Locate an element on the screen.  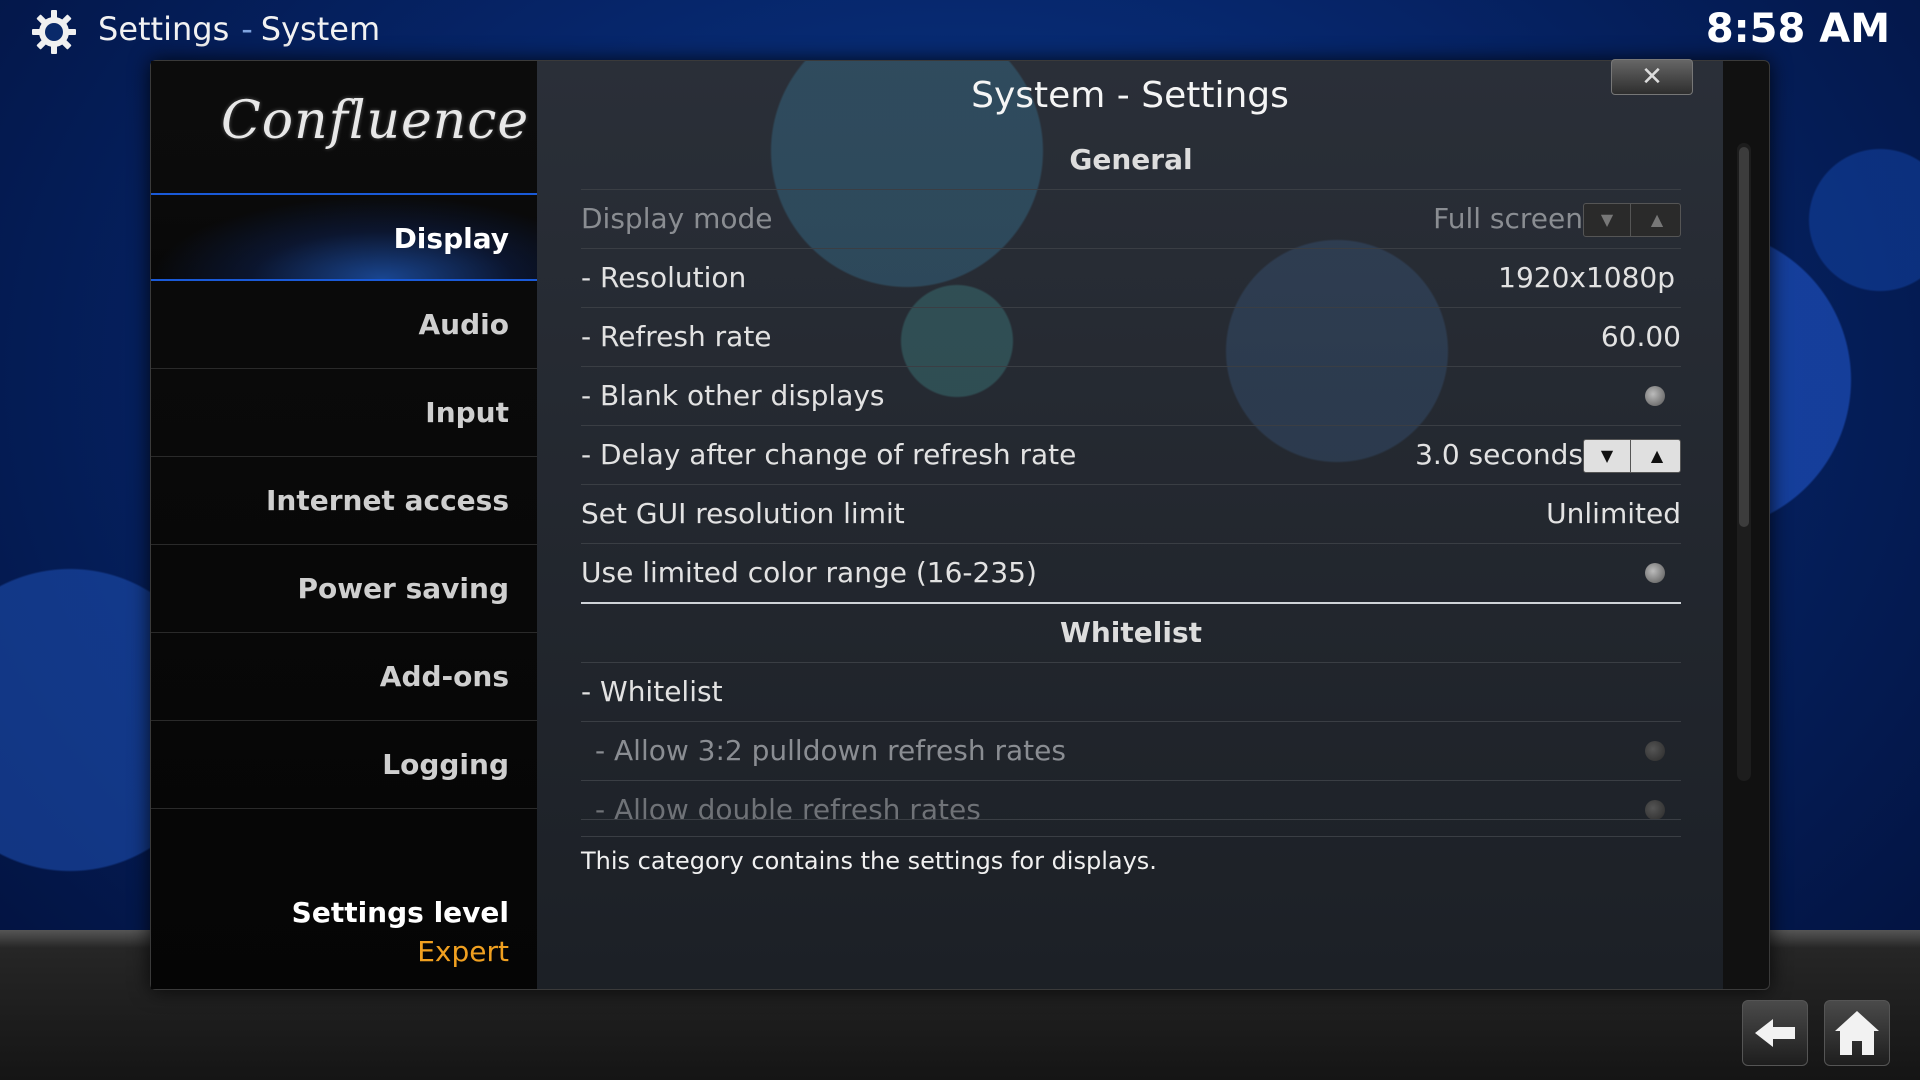
gear-icon is located at coordinates (54, 32).